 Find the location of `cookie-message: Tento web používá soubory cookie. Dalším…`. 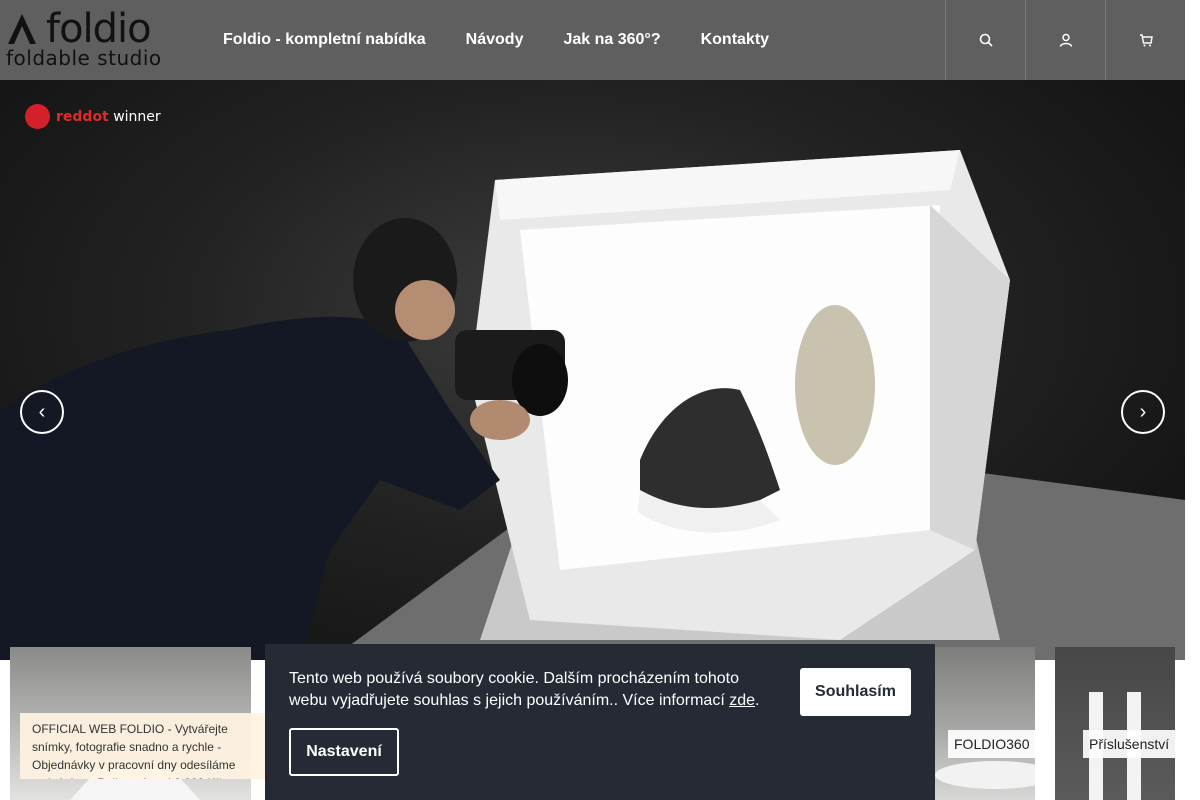

cookie-message: Tento web používá soubory cookie. Dalším… is located at coordinates (524, 689).